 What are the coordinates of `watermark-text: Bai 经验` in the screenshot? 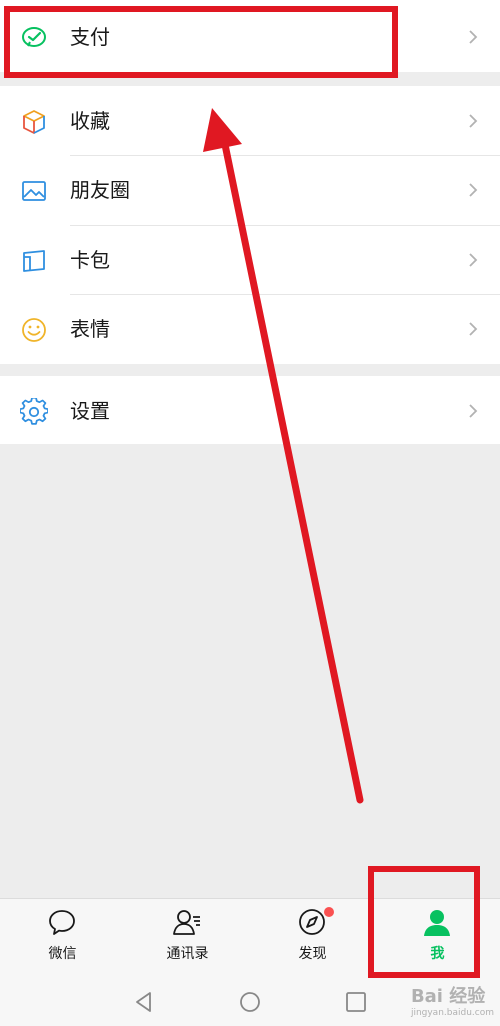 It's located at (448, 996).